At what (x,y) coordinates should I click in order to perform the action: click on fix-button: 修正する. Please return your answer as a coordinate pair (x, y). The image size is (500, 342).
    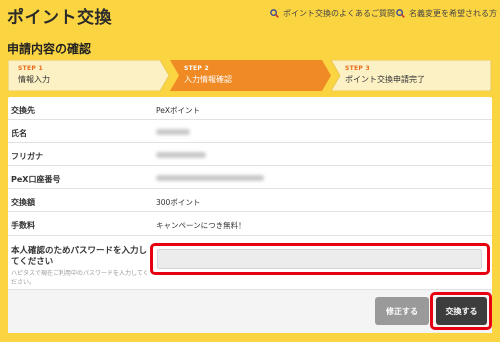
    Looking at the image, I should click on (402, 311).